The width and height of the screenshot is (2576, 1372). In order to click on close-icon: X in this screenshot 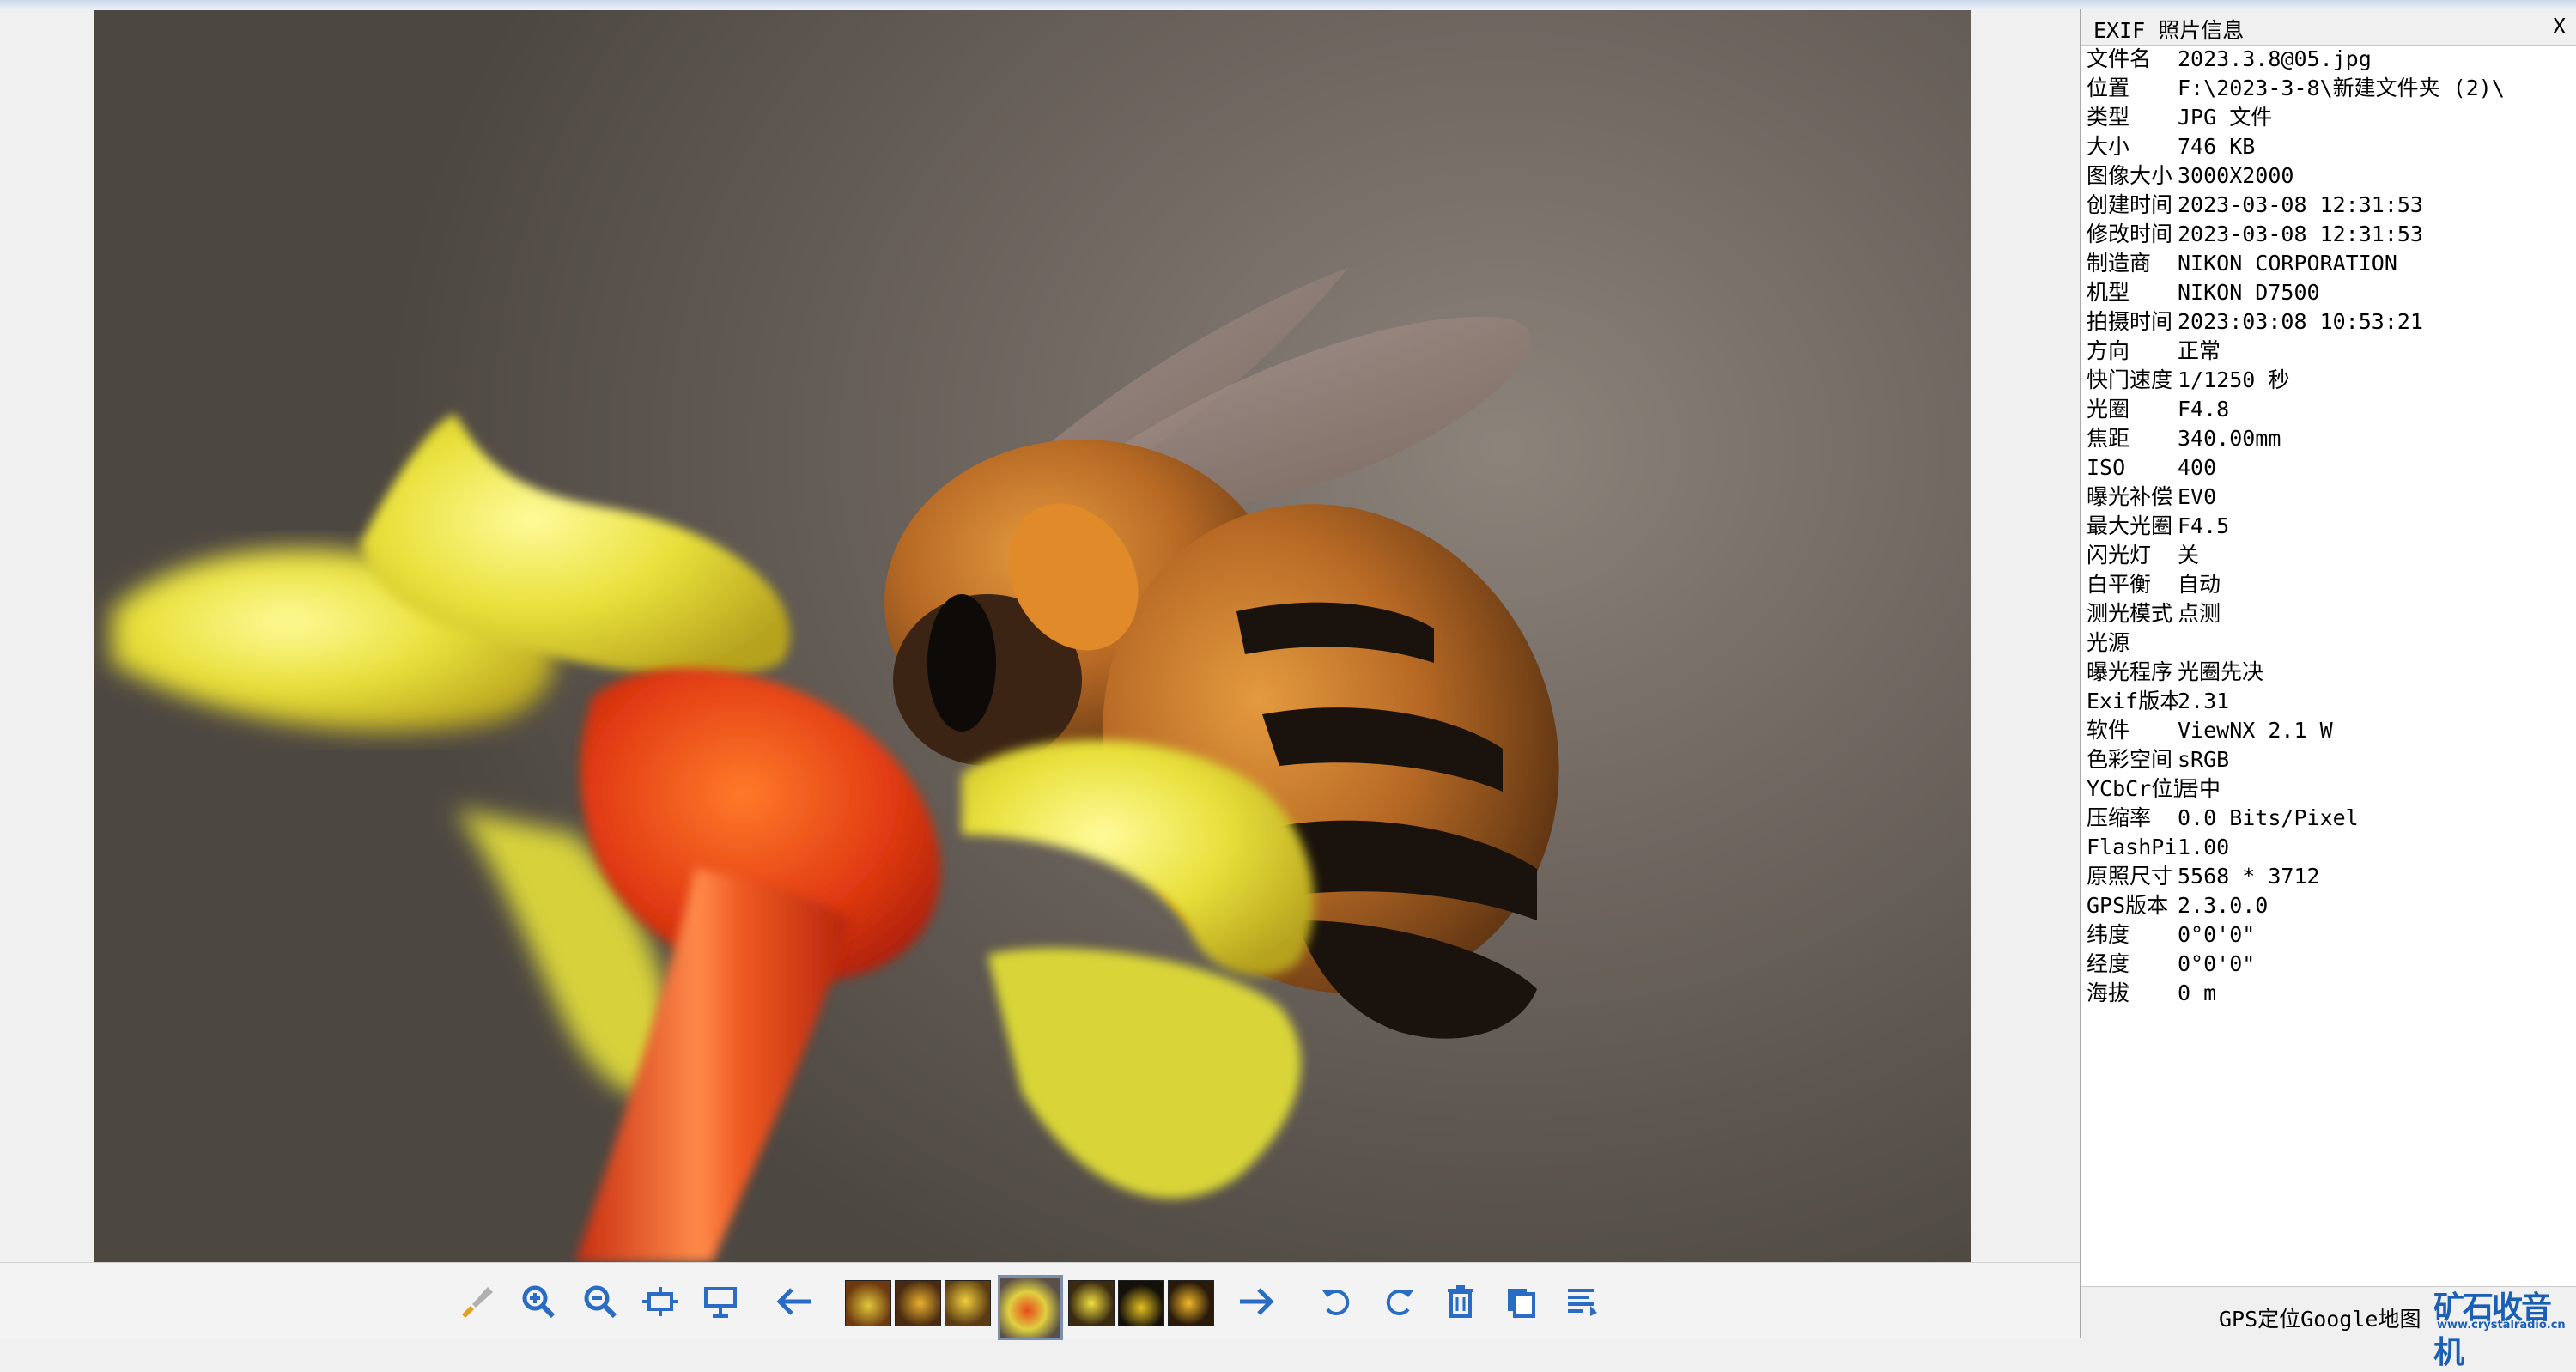, I will do `click(2559, 26)`.